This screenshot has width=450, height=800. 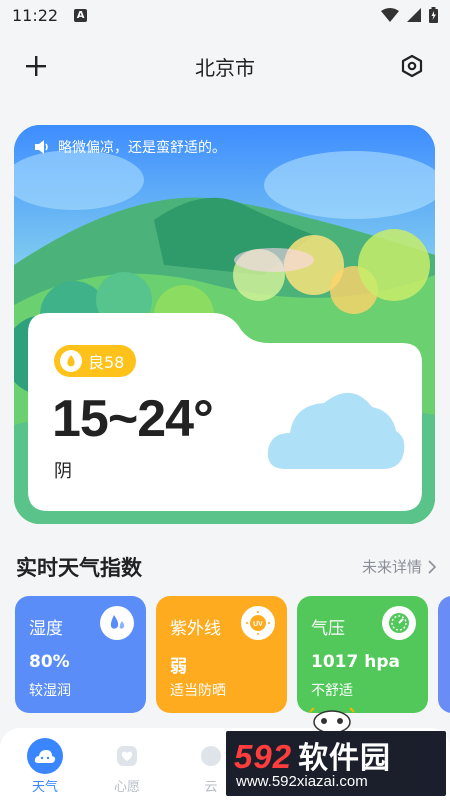 I want to click on aqi-value: 良58, so click(x=106, y=362).